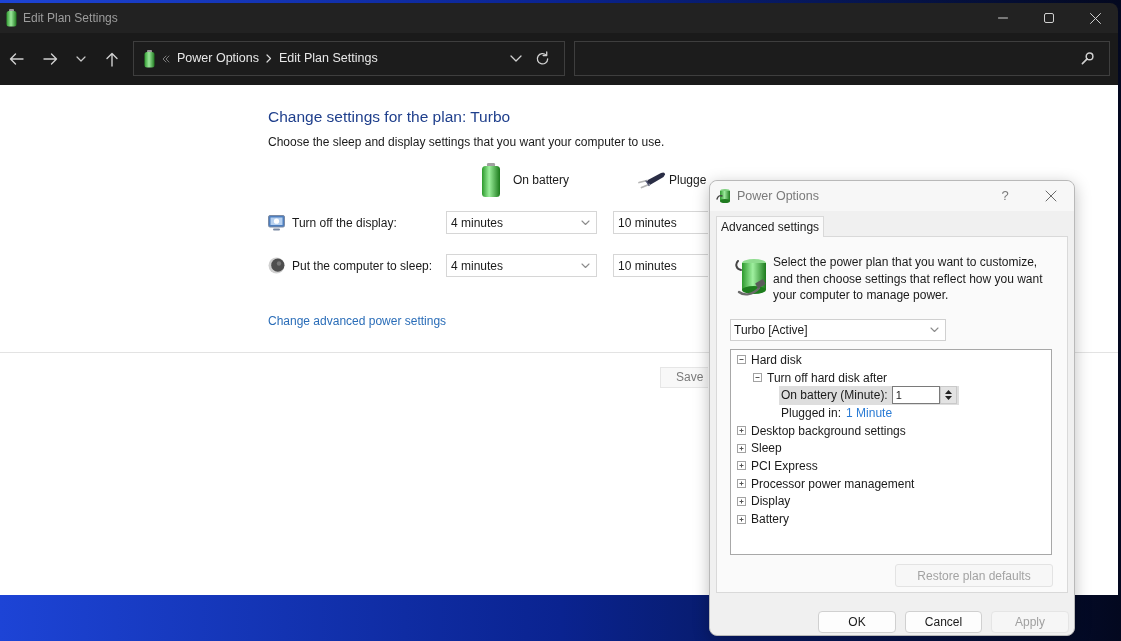 This screenshot has width=1121, height=641. I want to click on search-field, so click(842, 58).